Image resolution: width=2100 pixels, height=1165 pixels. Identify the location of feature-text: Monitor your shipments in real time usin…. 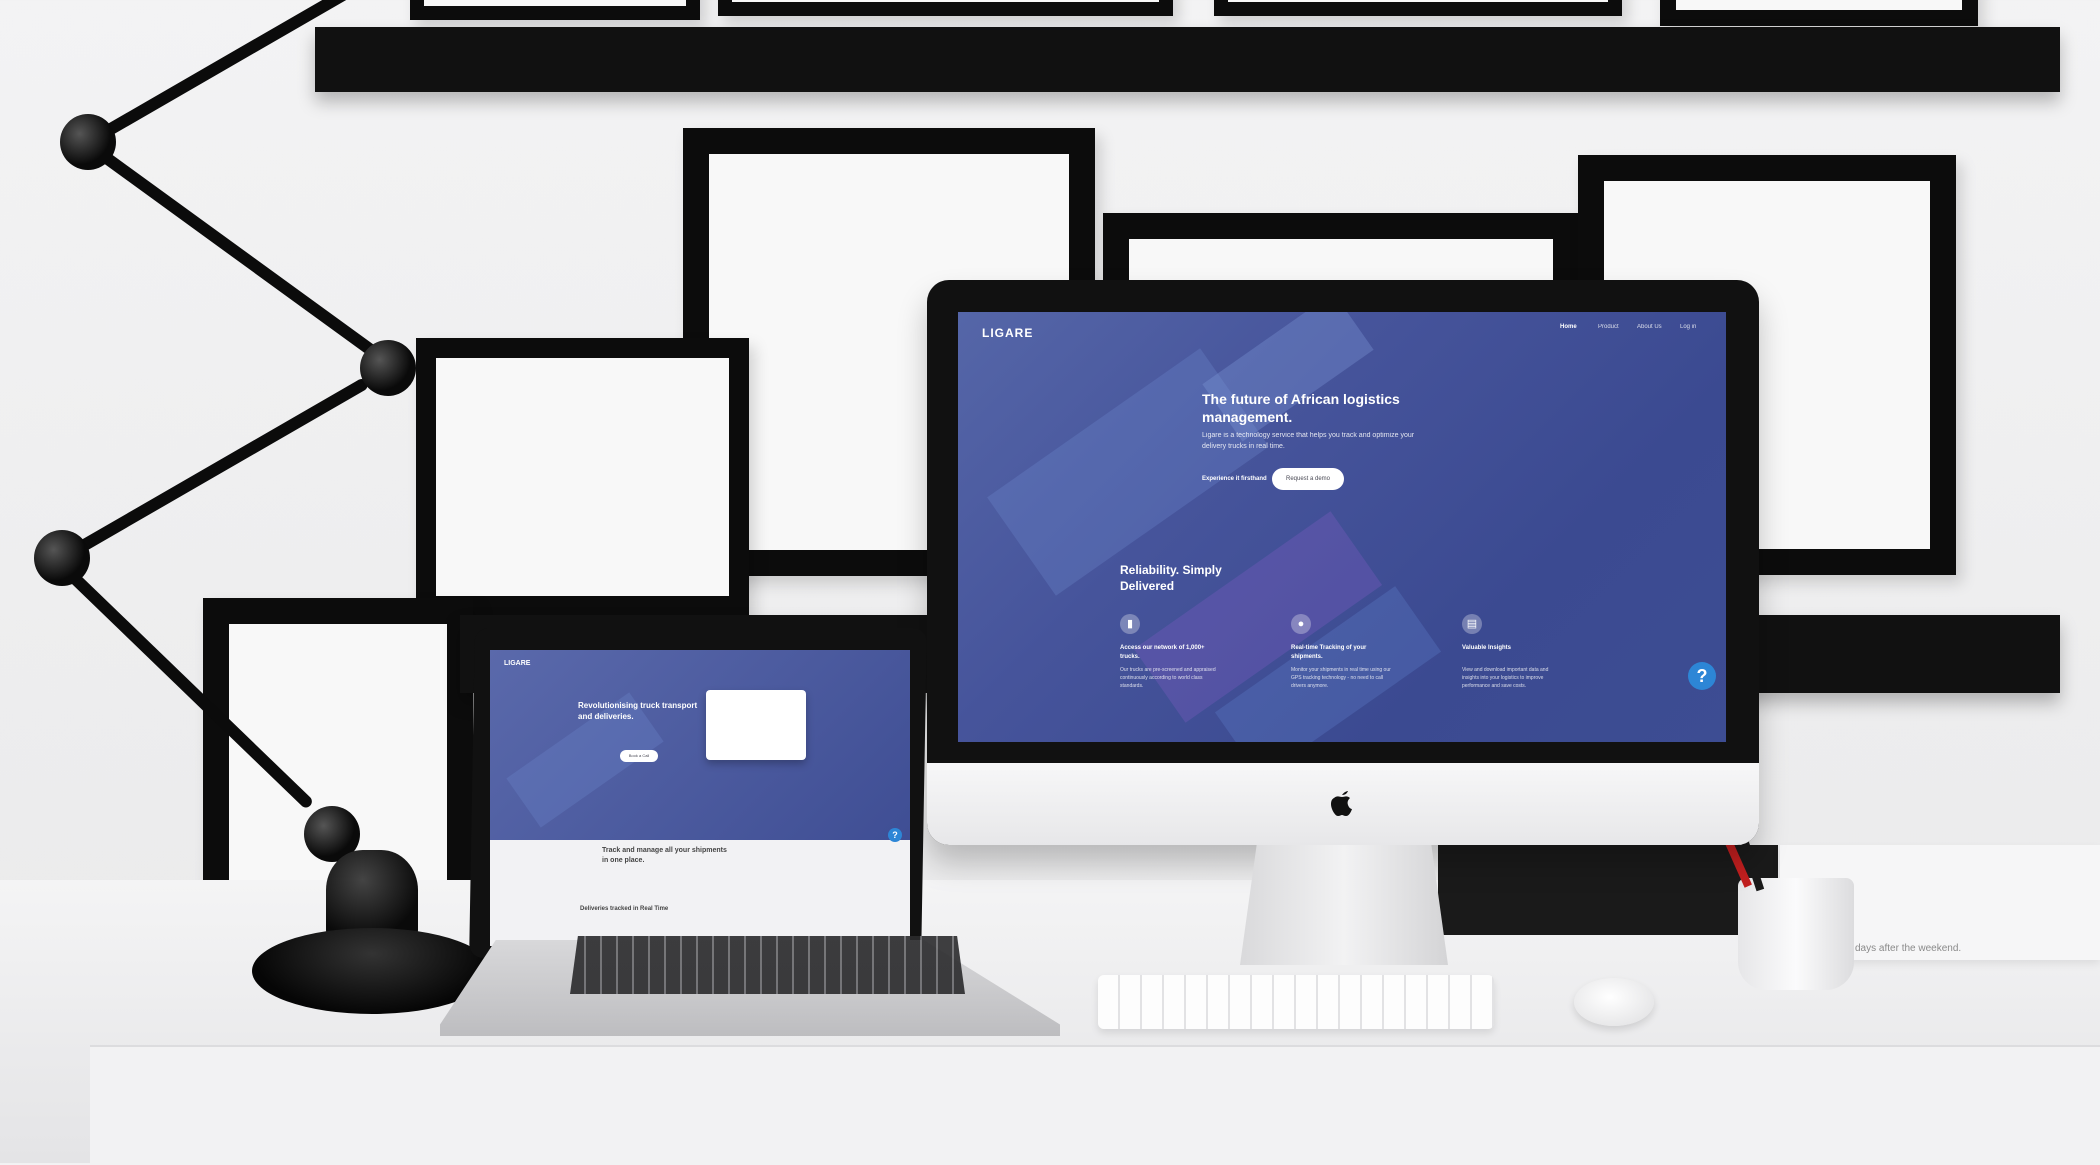
(1341, 678).